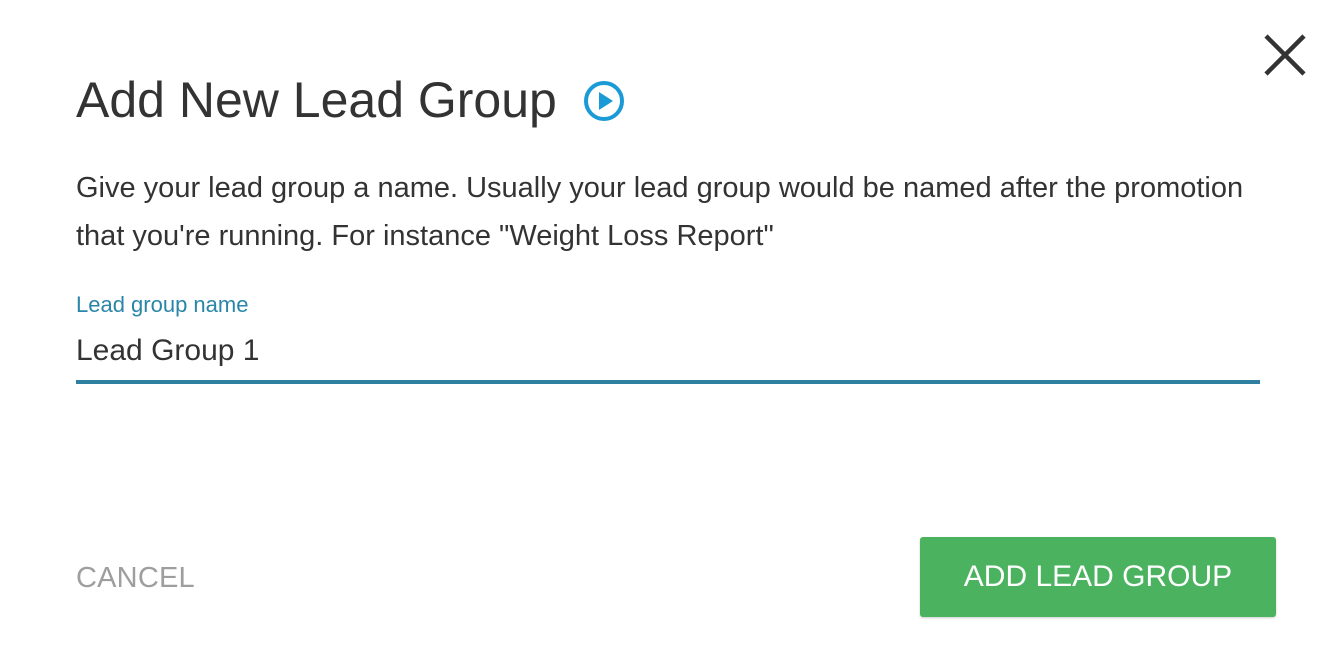 This screenshot has width=1336, height=647. What do you see at coordinates (668, 358) in the screenshot?
I see `lead-group-name-input` at bounding box center [668, 358].